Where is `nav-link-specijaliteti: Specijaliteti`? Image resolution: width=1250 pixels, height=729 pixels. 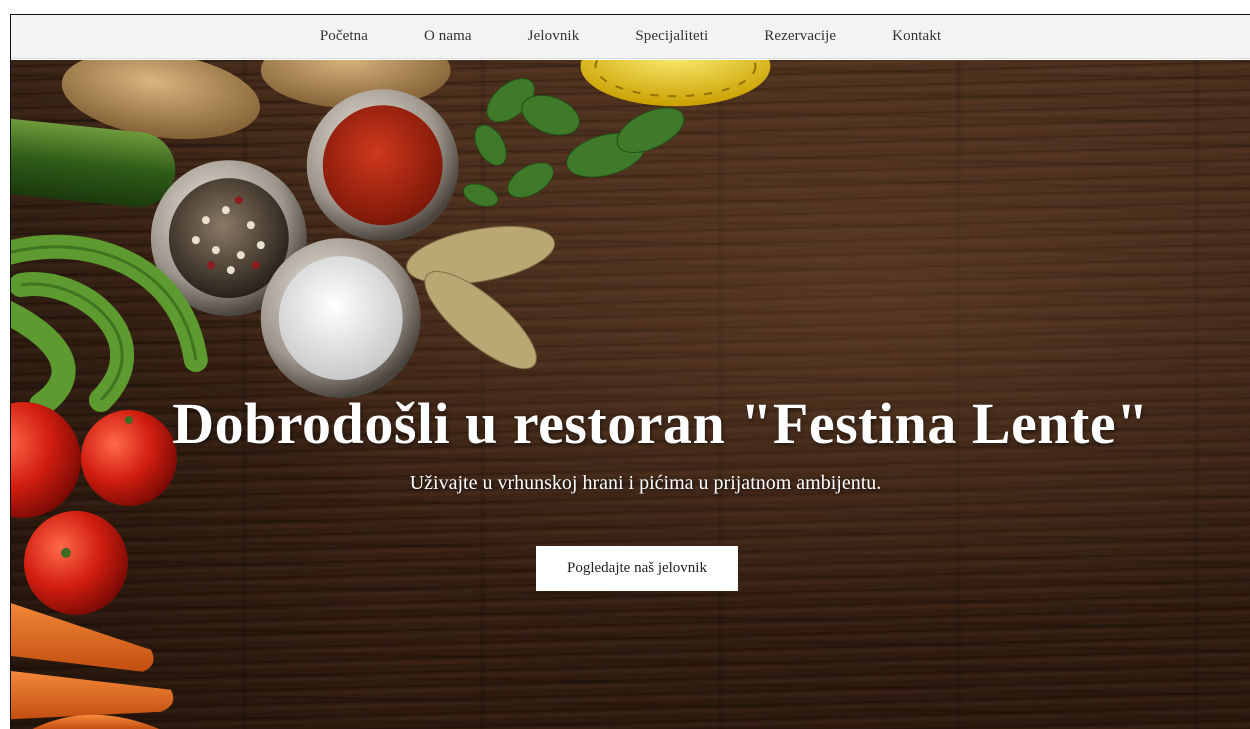 nav-link-specijaliteti: Specijaliteti is located at coordinates (671, 36).